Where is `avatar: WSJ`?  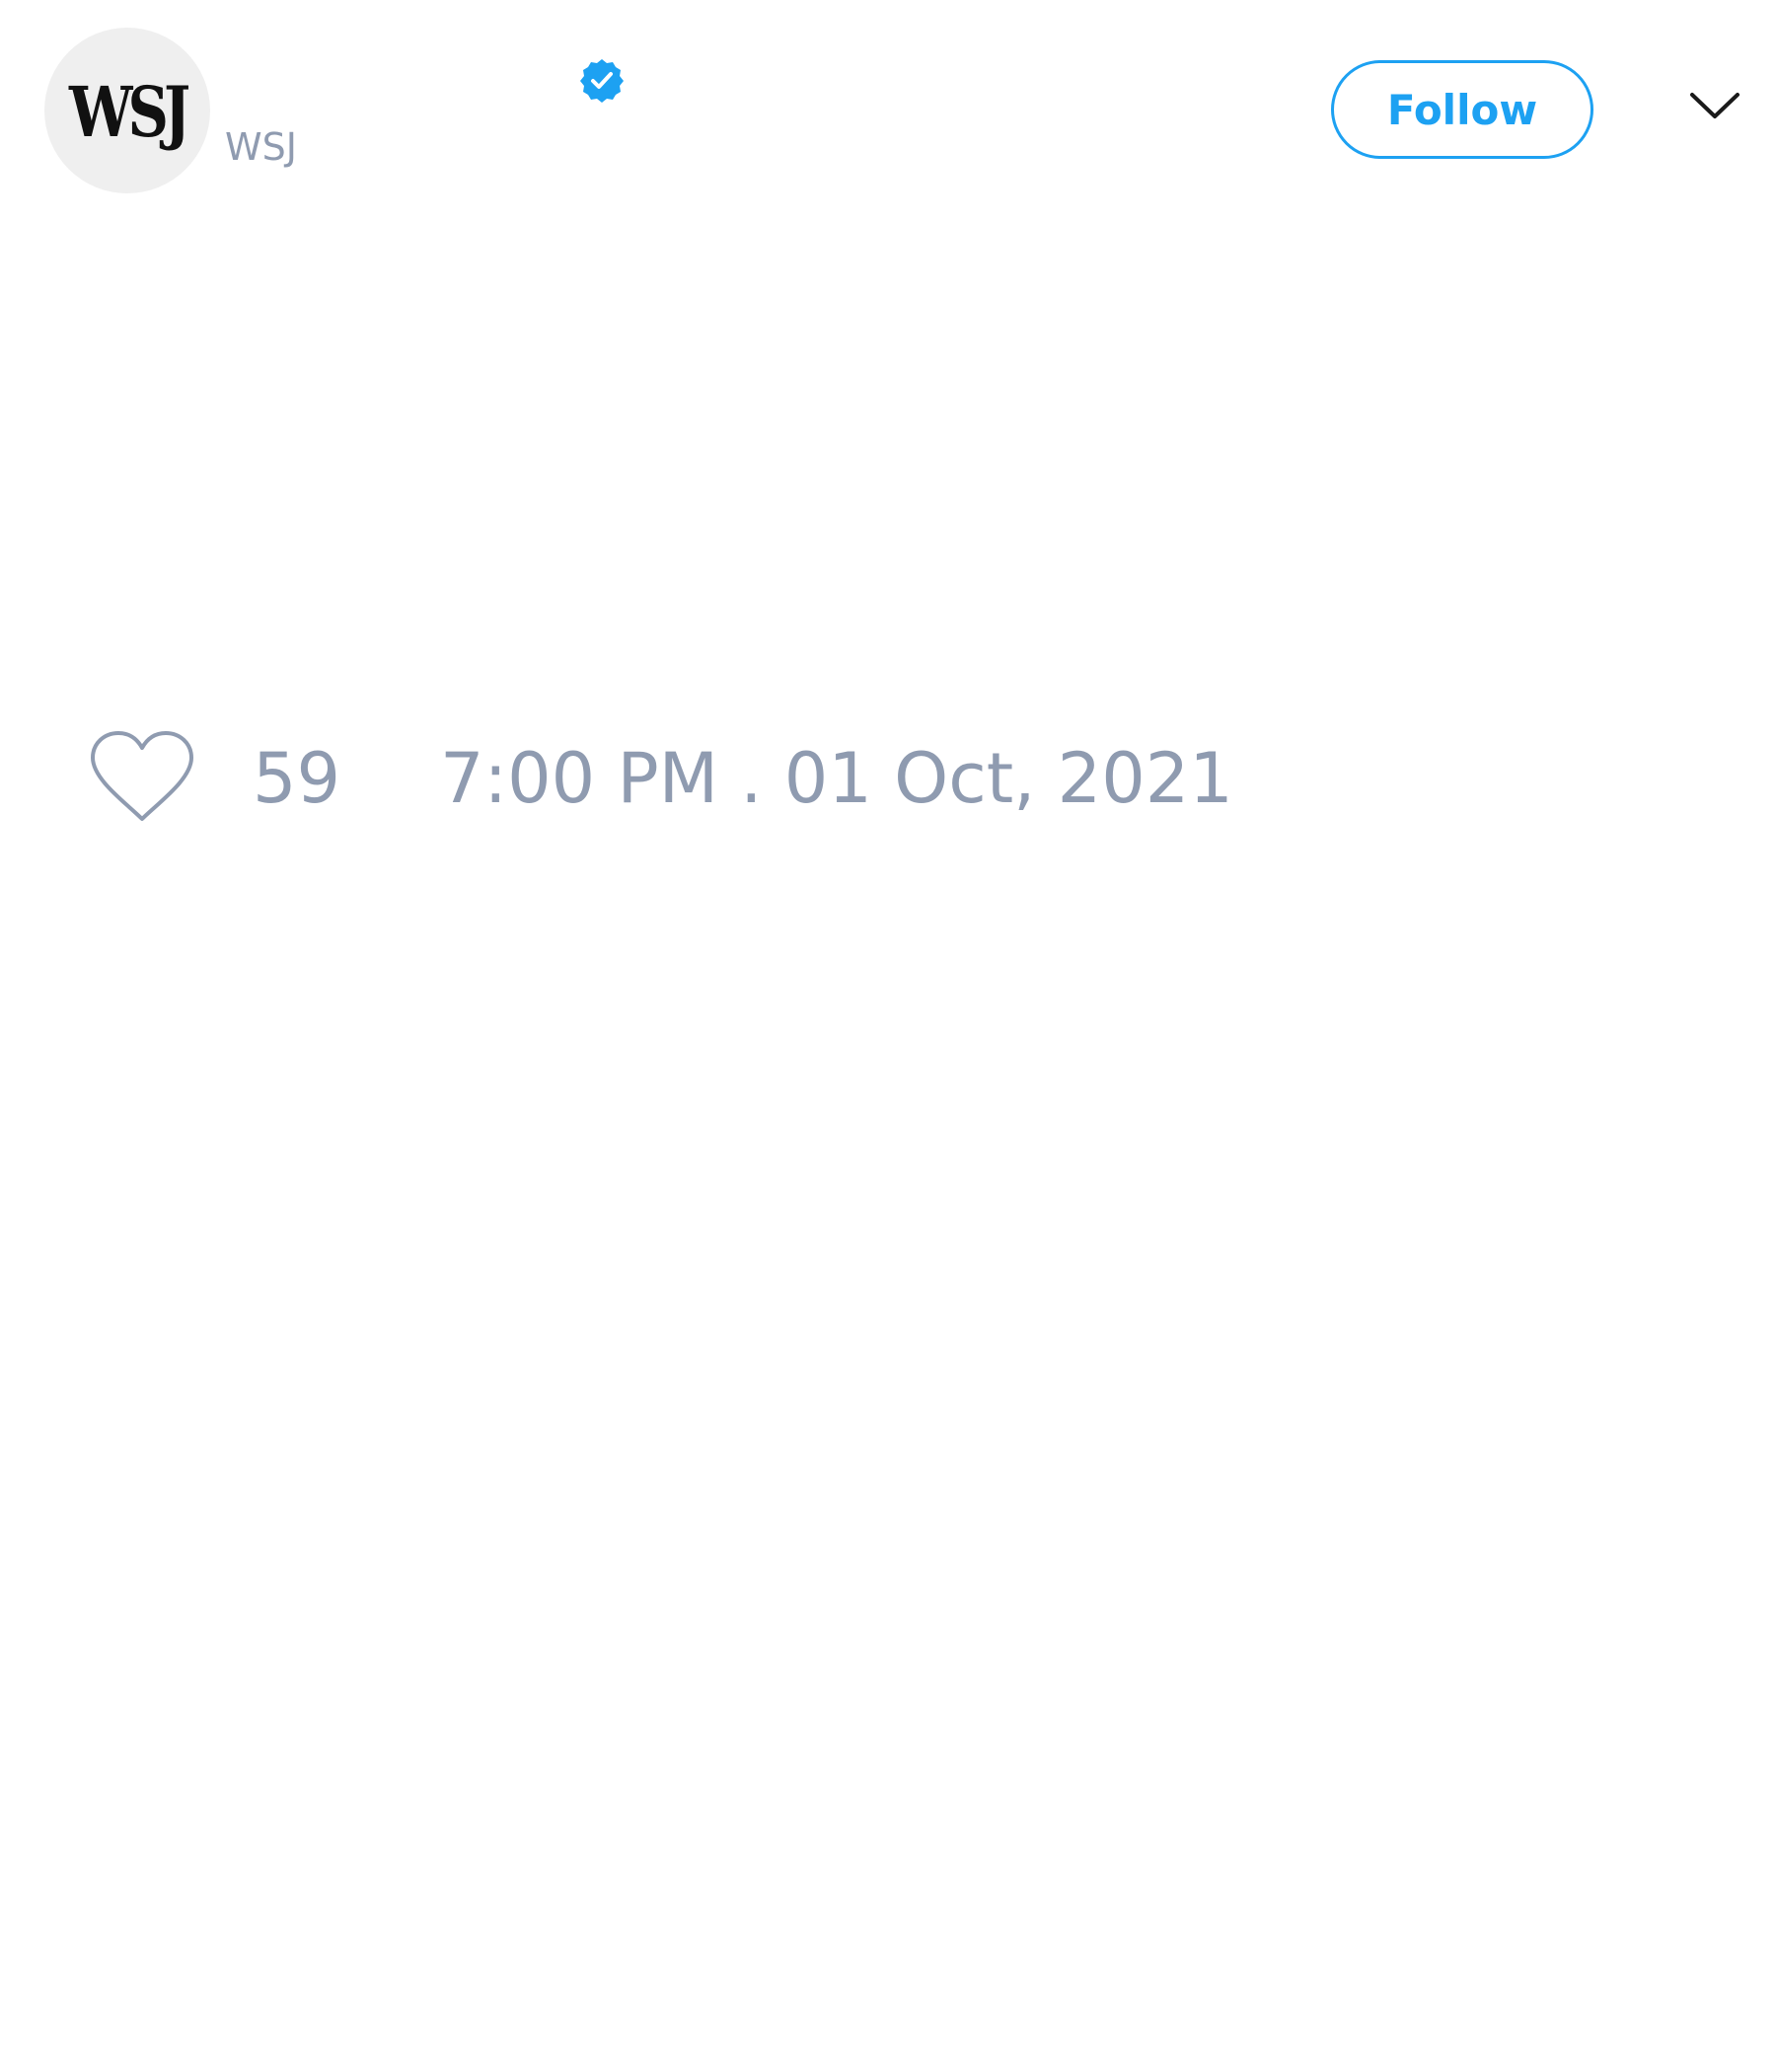 avatar: WSJ is located at coordinates (127, 111).